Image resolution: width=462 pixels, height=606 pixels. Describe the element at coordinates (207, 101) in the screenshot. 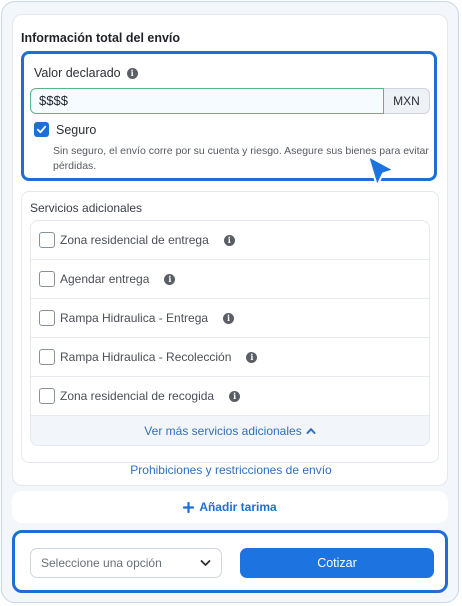

I see `declared-value-input: $$$$` at that location.